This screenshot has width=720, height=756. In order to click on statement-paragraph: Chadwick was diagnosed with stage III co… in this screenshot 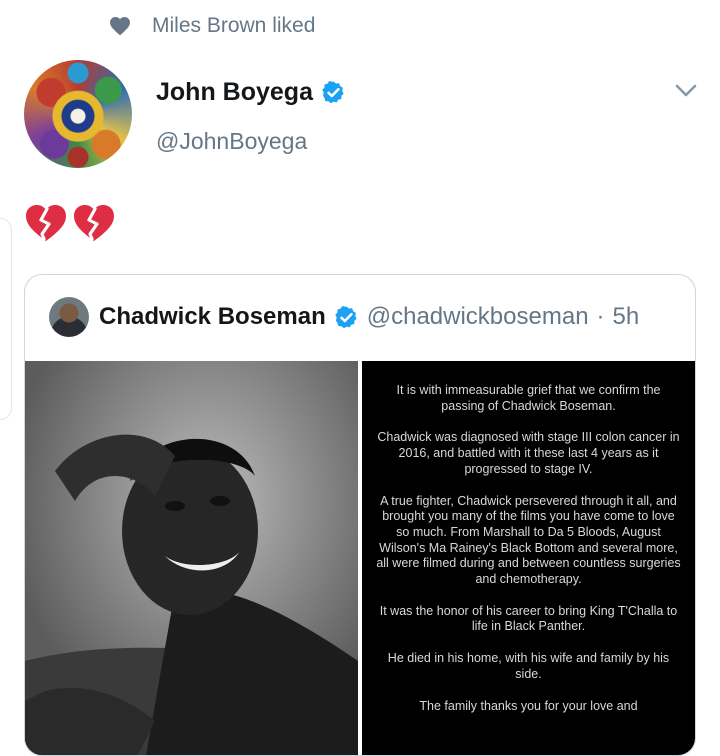, I will do `click(528, 453)`.